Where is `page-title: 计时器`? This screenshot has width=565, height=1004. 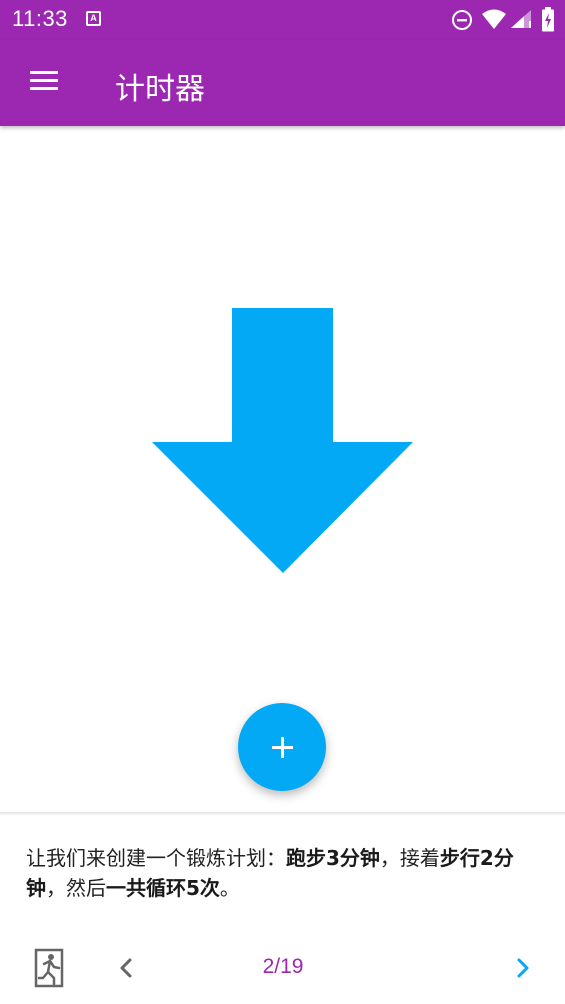
page-title: 计时器 is located at coordinates (160, 89).